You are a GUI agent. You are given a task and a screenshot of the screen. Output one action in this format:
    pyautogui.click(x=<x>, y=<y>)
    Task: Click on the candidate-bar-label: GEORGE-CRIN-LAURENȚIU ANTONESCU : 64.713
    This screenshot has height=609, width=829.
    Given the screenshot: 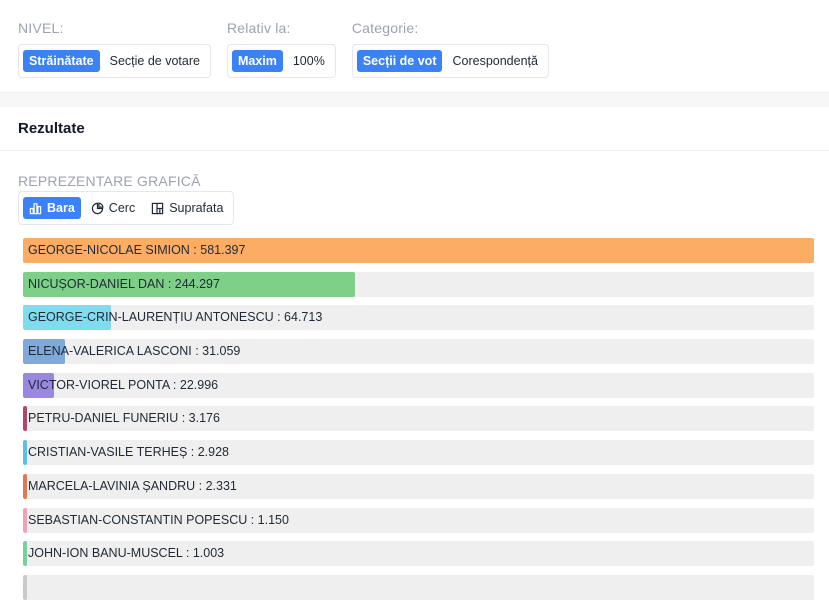 What is the action you would take?
    pyautogui.click(x=175, y=317)
    